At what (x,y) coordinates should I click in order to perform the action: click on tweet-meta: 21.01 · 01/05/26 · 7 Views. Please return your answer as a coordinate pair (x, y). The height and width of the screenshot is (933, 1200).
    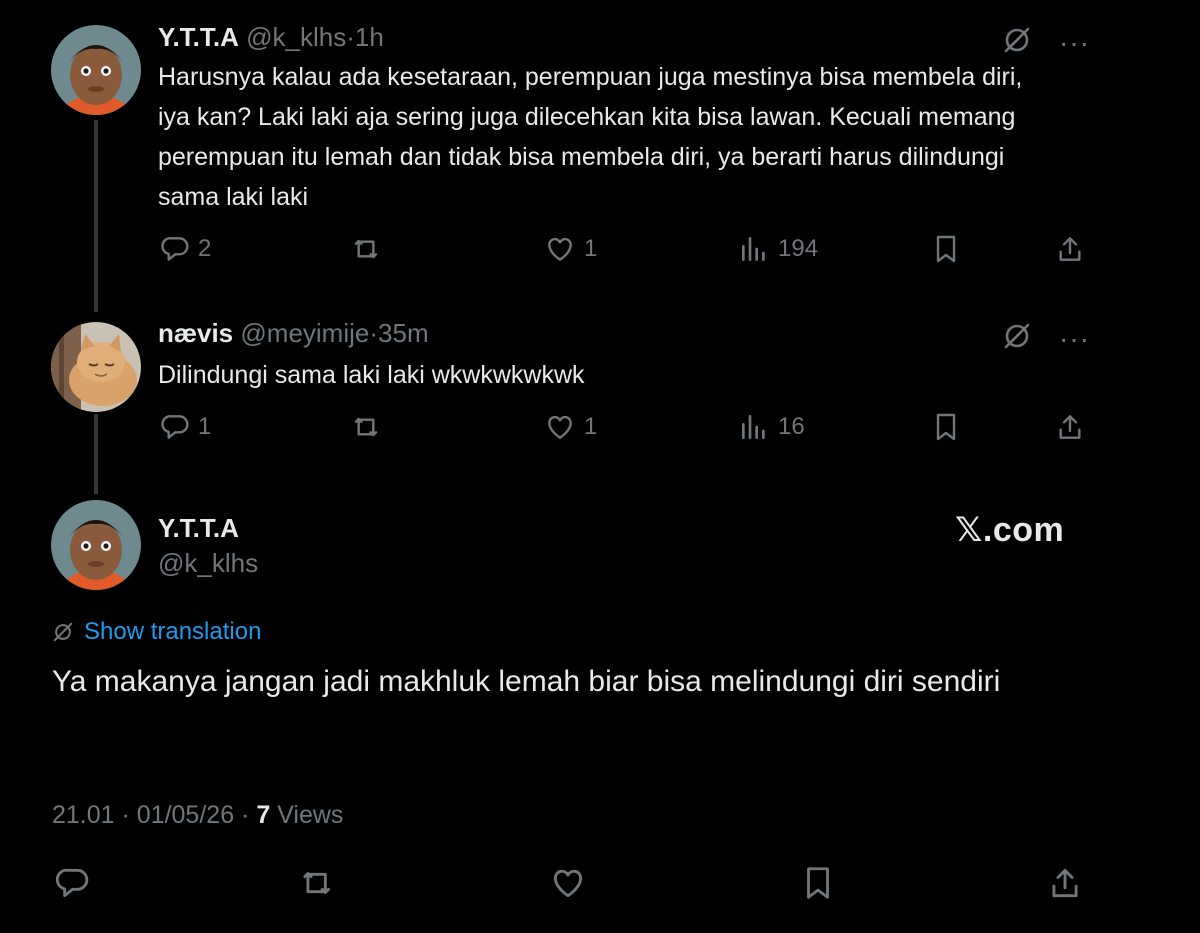
    Looking at the image, I should click on (197, 815).